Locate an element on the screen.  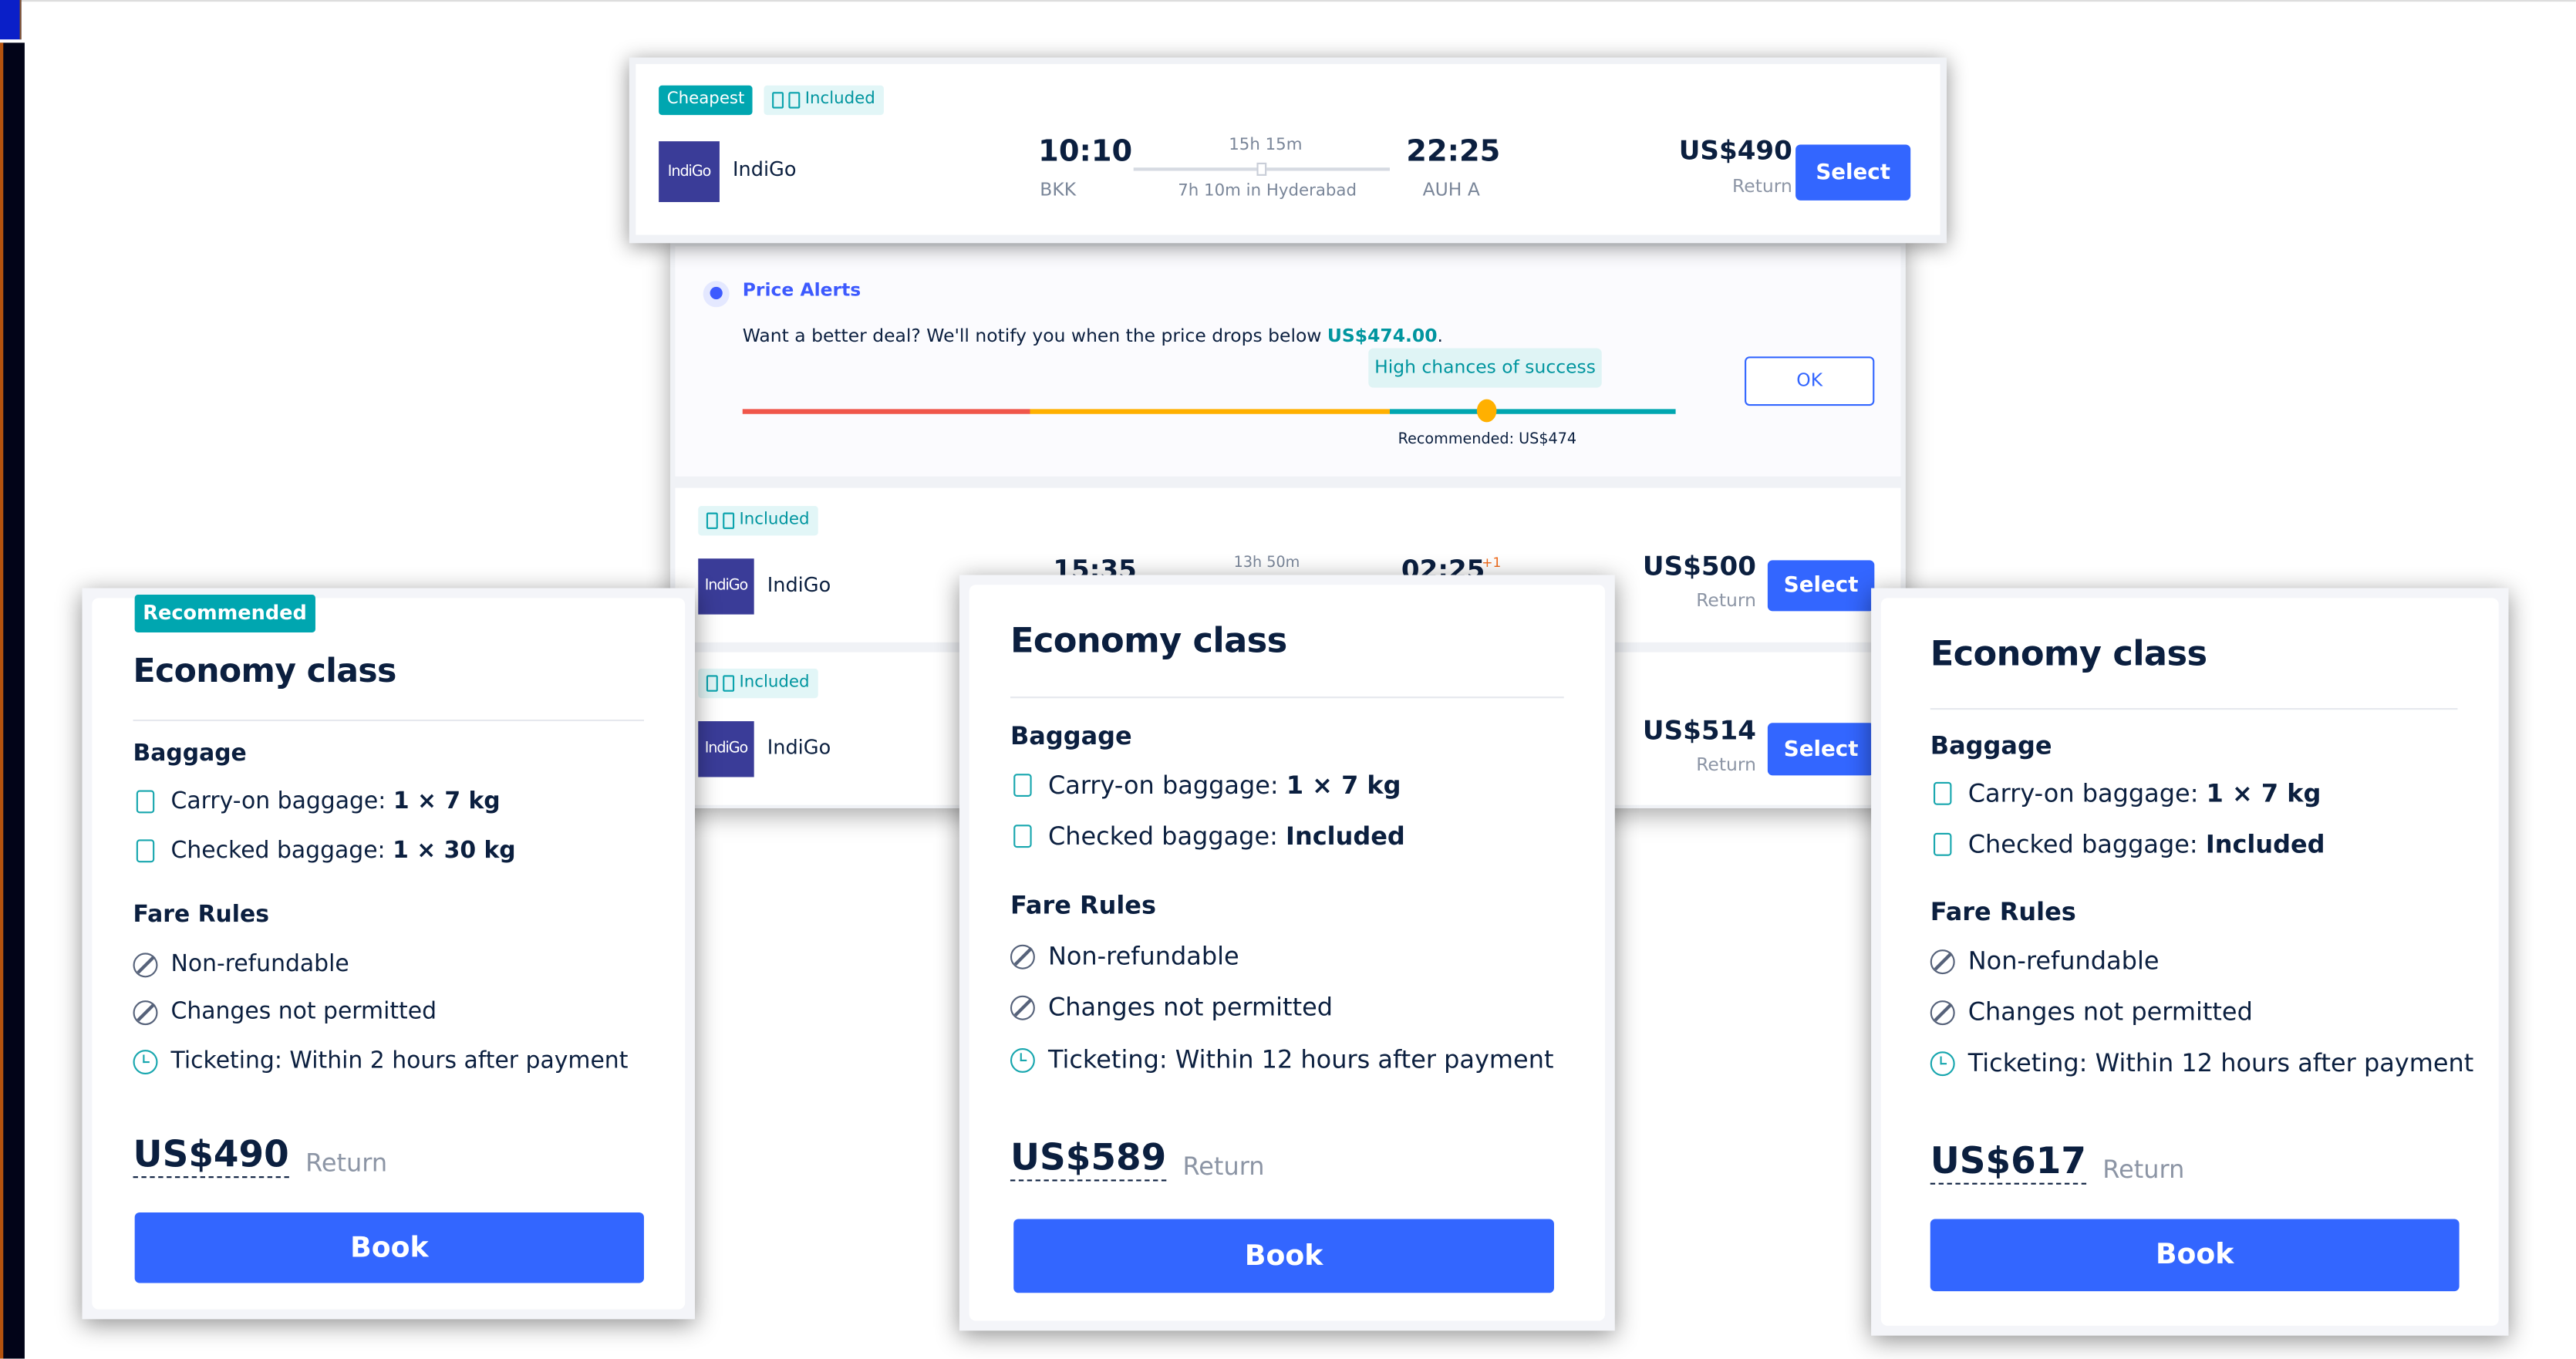
fare-price-row: US$617 Return is located at coordinates (2194, 1164).